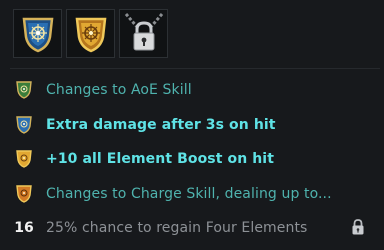 The height and width of the screenshot is (250, 384). I want to click on divider, so click(195, 68).